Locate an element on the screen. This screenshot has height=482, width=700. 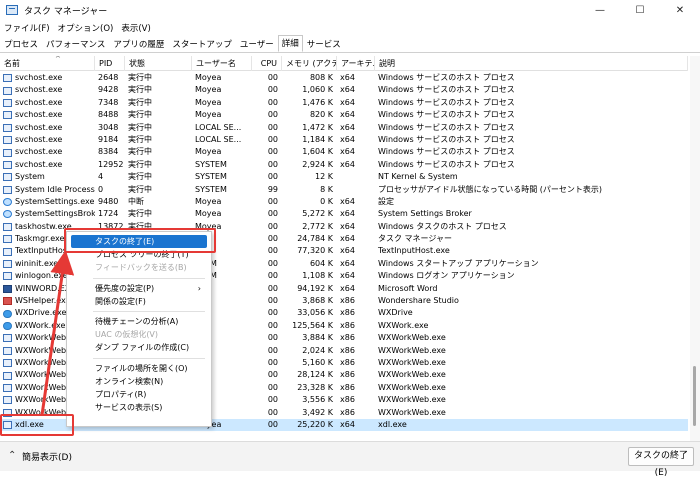
minimize-button: — is located at coordinates (600, 10).